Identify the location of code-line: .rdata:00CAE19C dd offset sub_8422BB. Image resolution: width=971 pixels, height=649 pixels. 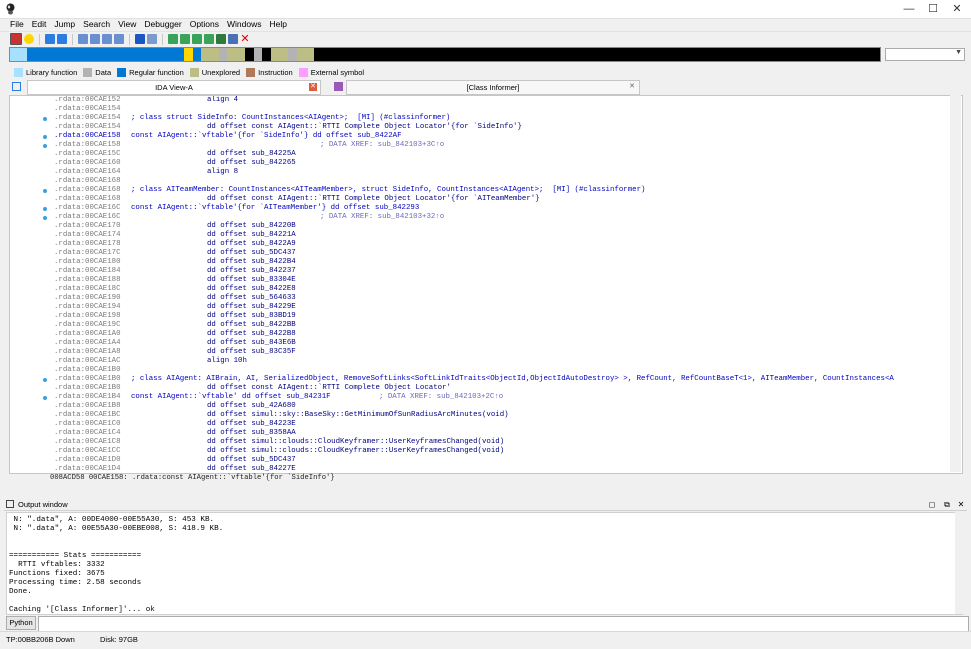
(486, 325).